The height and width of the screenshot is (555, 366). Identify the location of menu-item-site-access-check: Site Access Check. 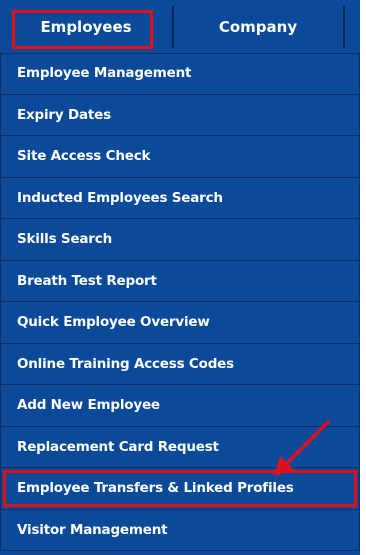
(180, 157).